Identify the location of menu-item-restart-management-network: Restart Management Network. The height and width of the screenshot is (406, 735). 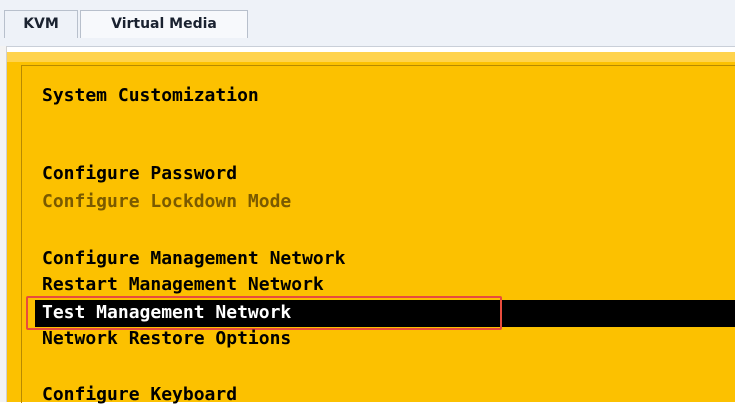
(183, 285).